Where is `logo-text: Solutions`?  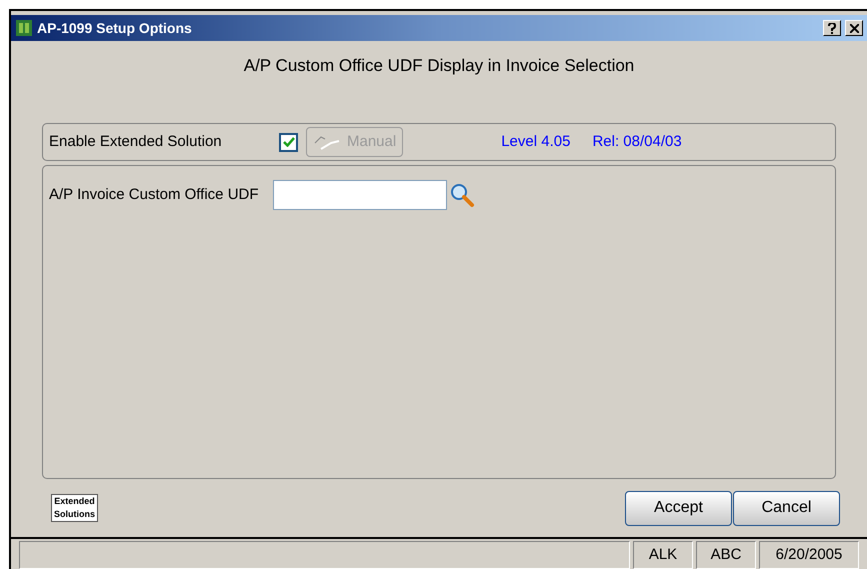
logo-text: Solutions is located at coordinates (74, 514).